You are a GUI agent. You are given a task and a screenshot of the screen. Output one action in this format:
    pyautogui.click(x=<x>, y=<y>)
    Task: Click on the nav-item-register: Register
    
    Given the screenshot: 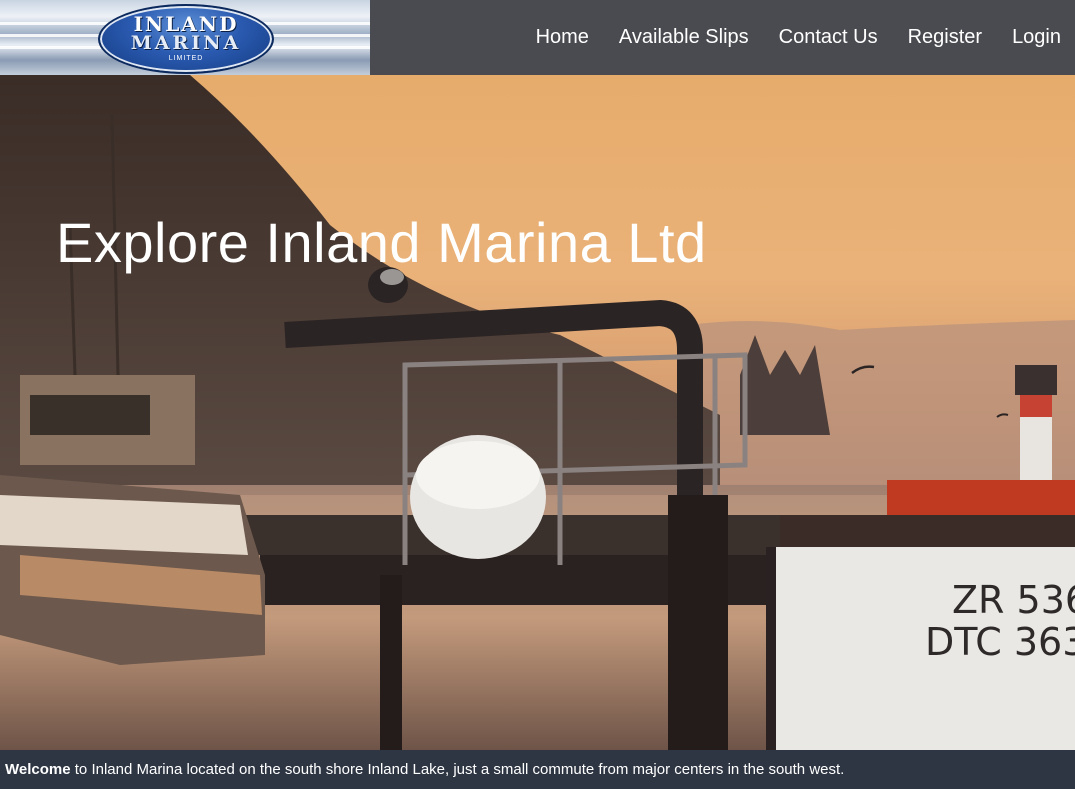 What is the action you would take?
    pyautogui.click(x=945, y=37)
    